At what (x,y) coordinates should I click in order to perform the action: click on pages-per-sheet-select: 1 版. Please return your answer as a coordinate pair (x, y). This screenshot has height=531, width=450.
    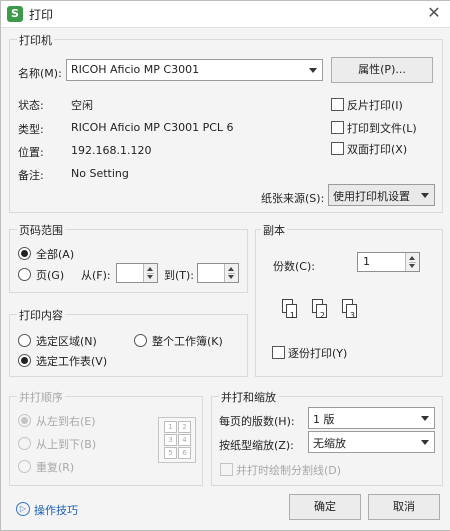
    Looking at the image, I should click on (371, 418).